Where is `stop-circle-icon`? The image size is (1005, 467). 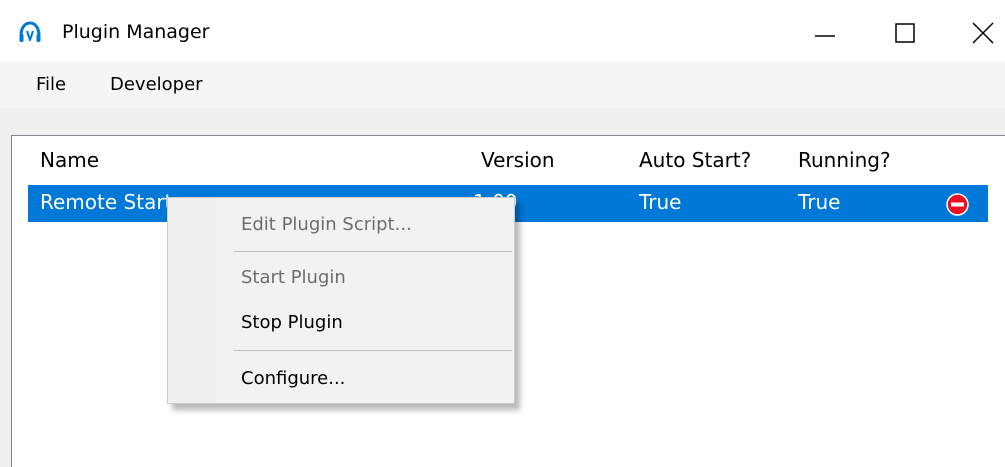
stop-circle-icon is located at coordinates (957, 204).